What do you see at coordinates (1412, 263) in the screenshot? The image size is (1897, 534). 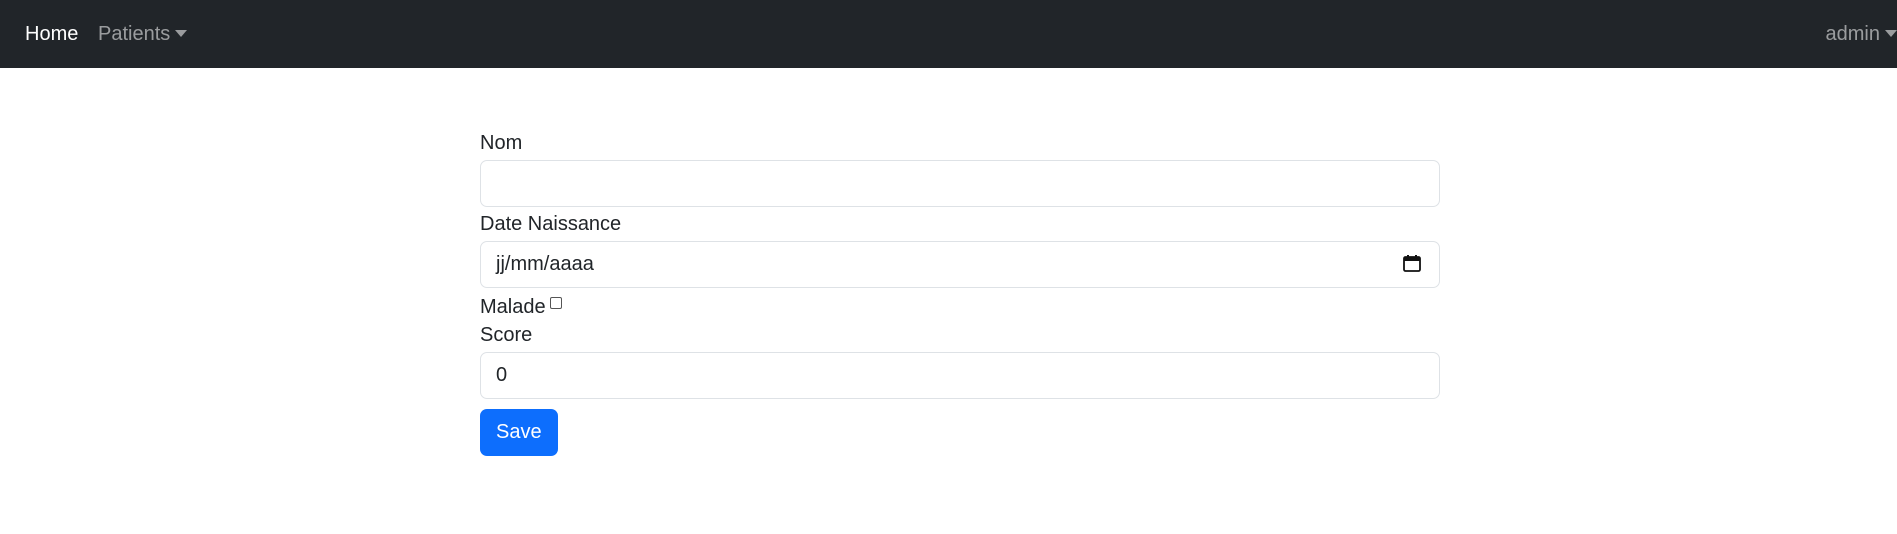 I see `calendar-icon` at bounding box center [1412, 263].